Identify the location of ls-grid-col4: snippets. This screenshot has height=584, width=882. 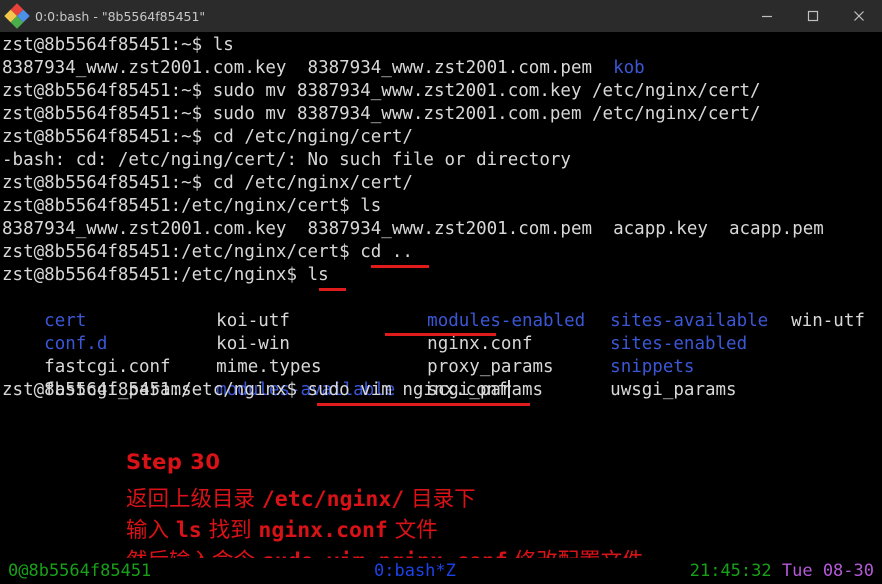
(631, 355).